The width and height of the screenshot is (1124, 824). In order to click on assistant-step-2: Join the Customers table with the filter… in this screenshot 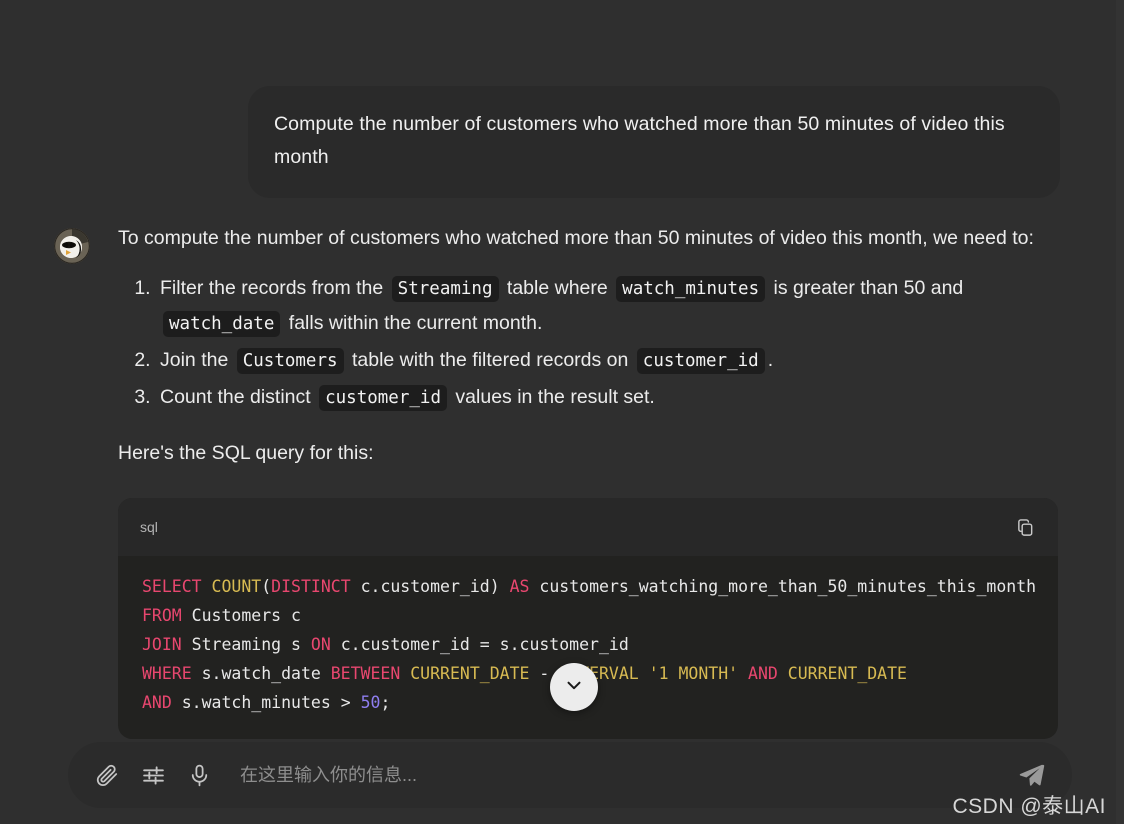, I will do `click(607, 360)`.